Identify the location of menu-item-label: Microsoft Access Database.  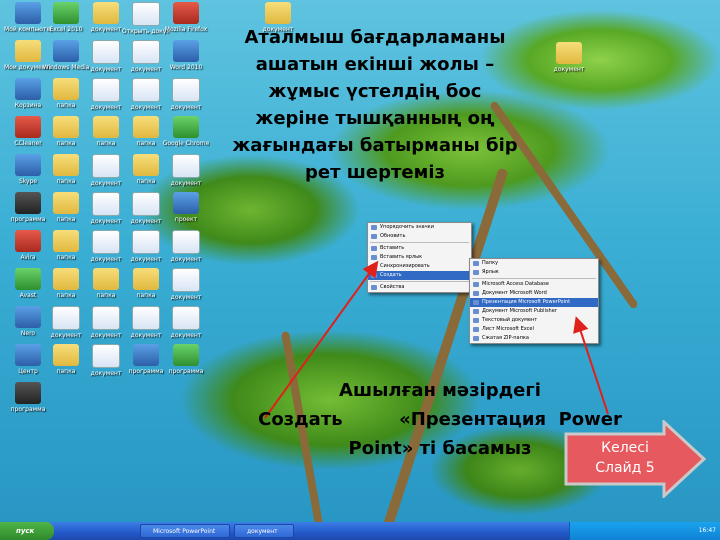
(515, 284).